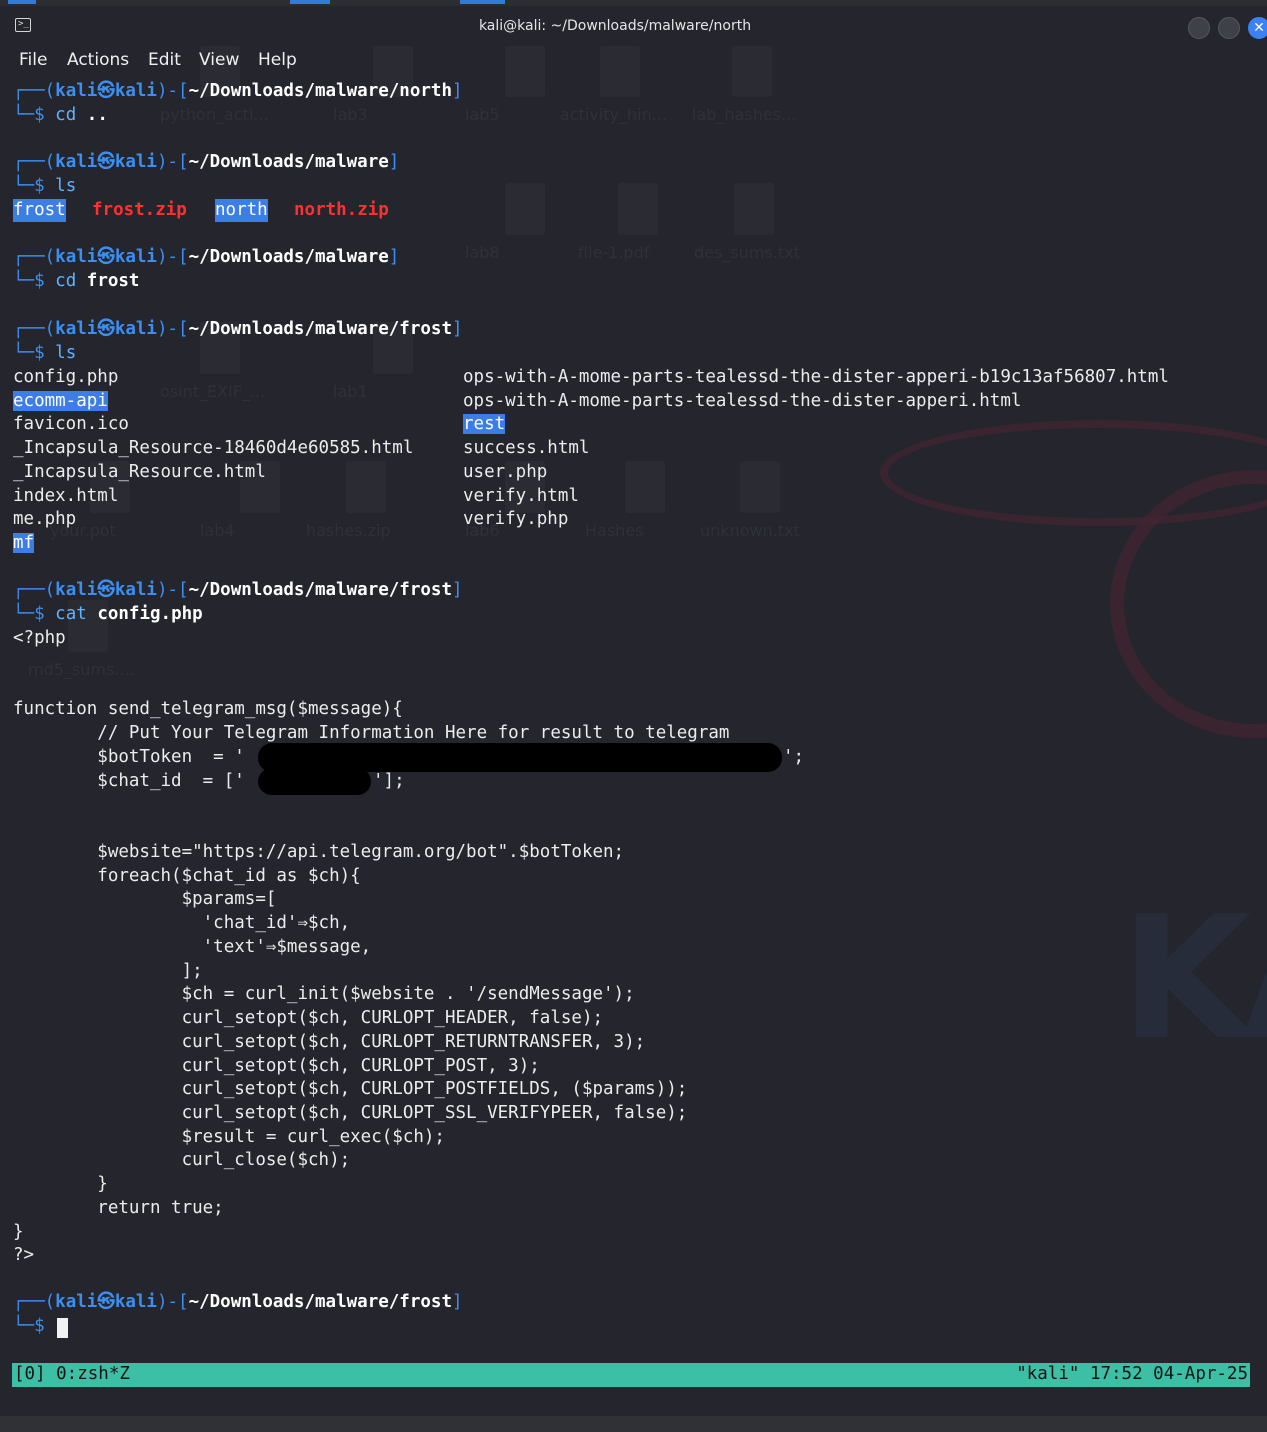  What do you see at coordinates (1132, 1374) in the screenshot?
I see `tmux-session-info: "kali" 17:52 04-Apr-25` at bounding box center [1132, 1374].